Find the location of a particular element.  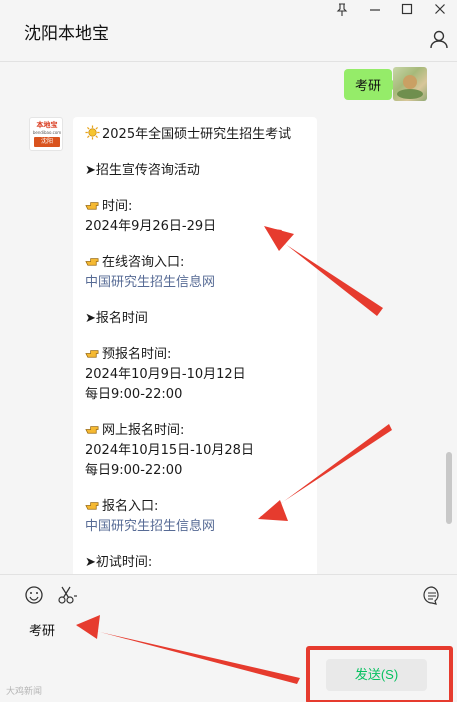

pre-registration-hours: 每日9:00-22:00 is located at coordinates (134, 394).